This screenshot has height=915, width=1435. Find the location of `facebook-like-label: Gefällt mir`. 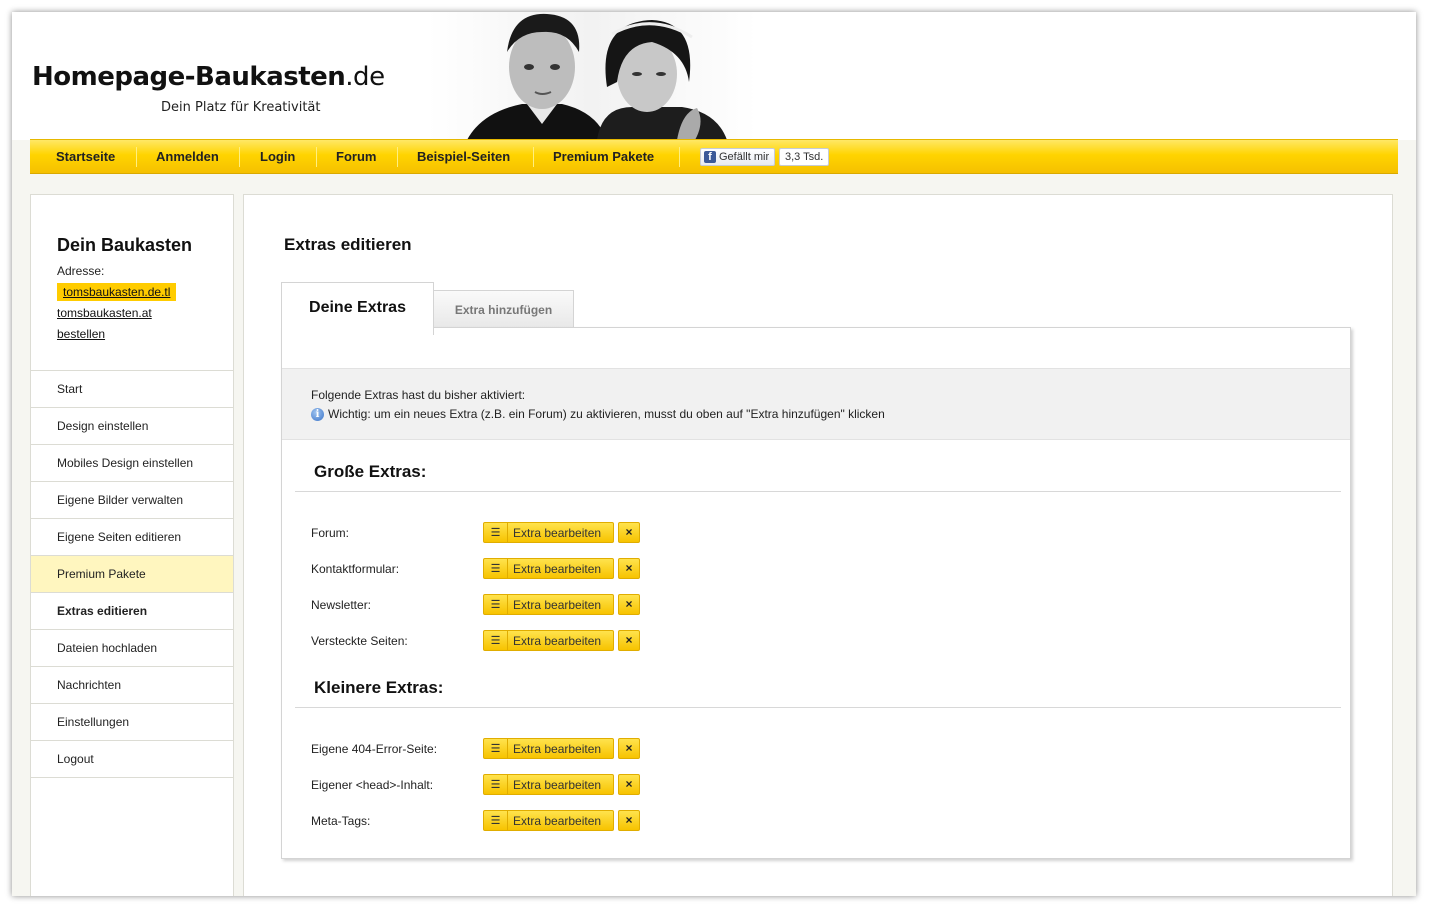

facebook-like-label: Gefällt mir is located at coordinates (744, 157).